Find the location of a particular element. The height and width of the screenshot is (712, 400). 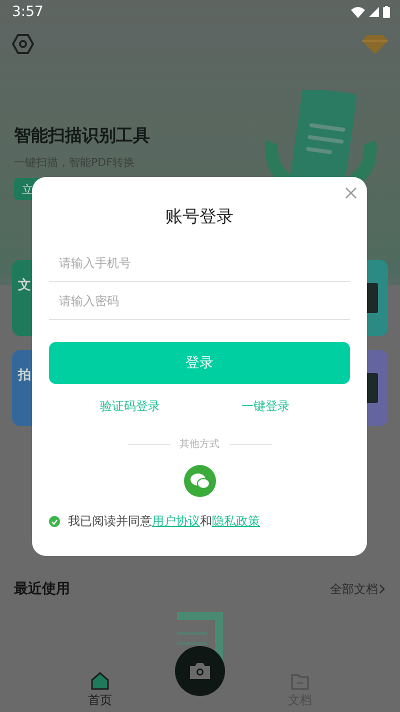

login-method-link: 一键登录 is located at coordinates (265, 406).